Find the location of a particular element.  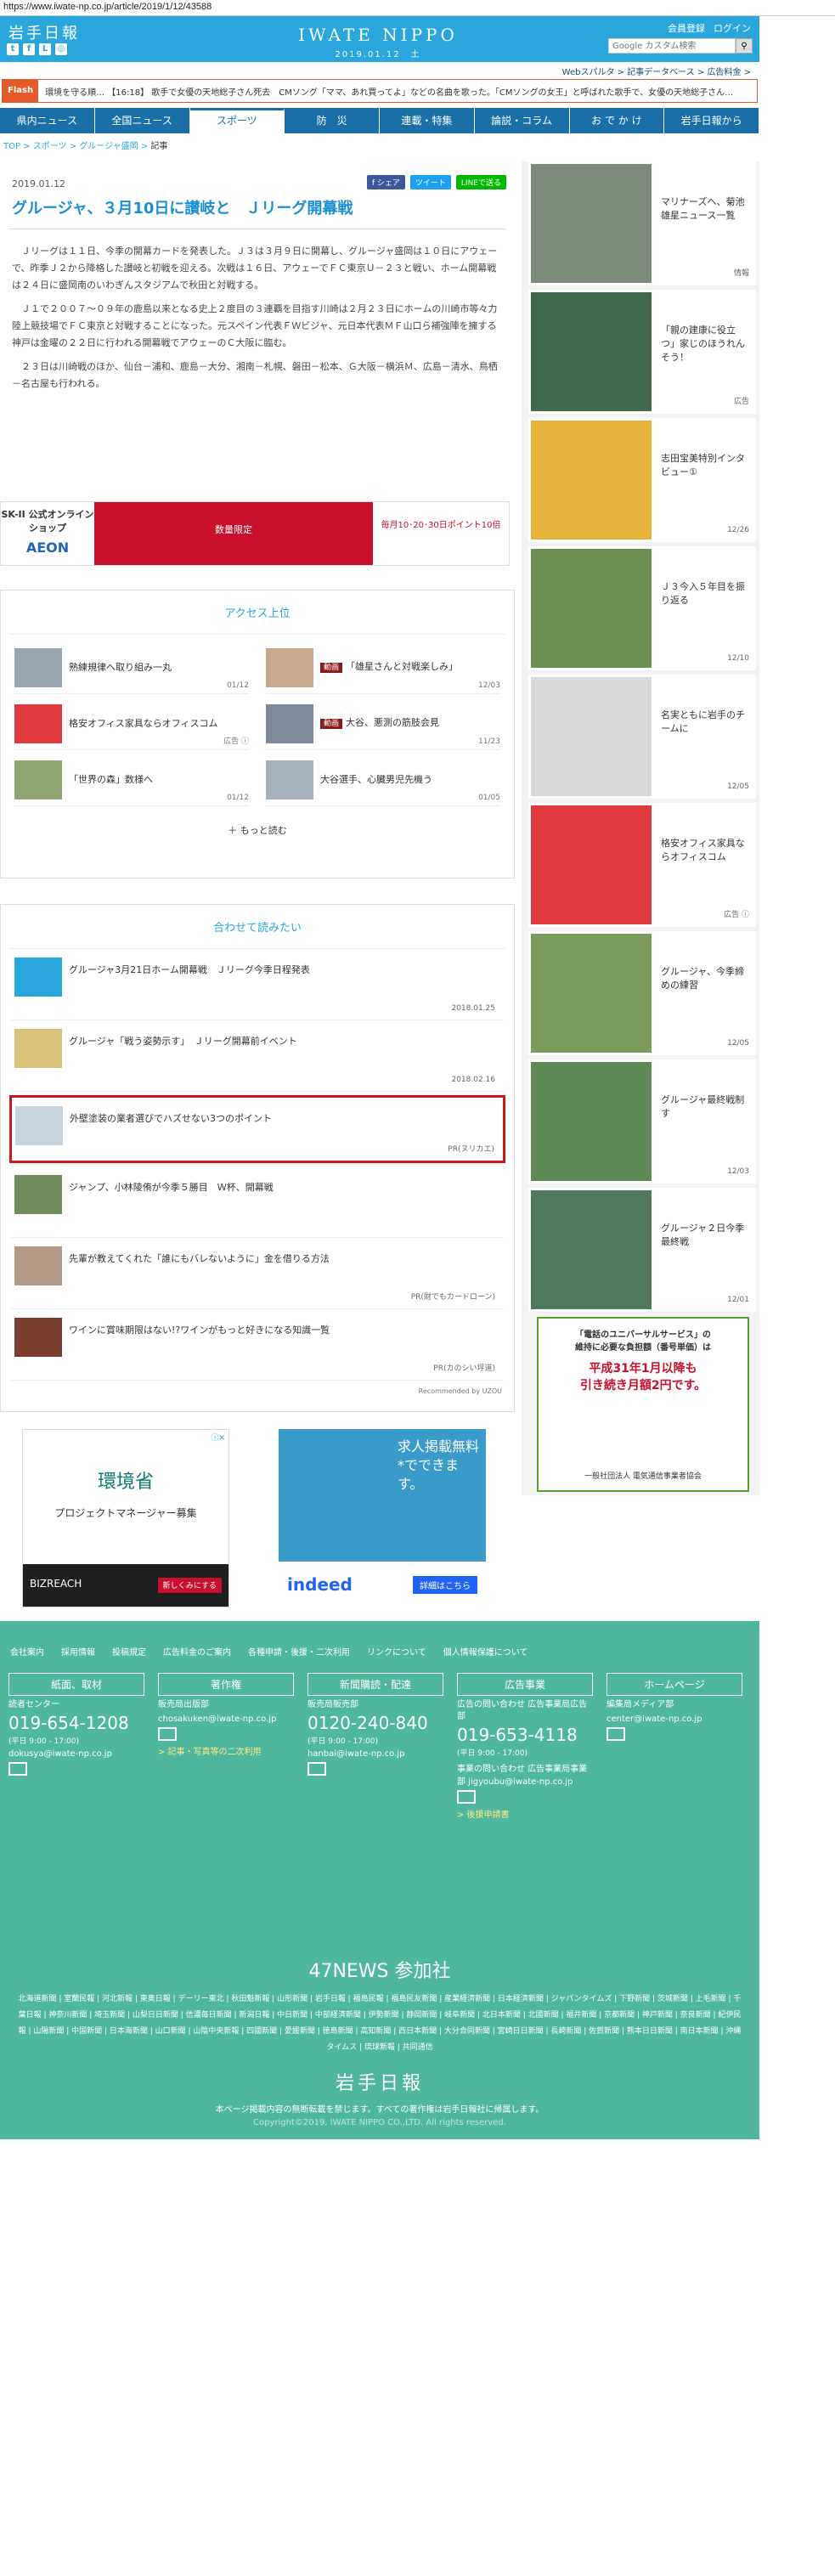

uniad-line4: 引き続き月額2円です。 is located at coordinates (643, 1386).